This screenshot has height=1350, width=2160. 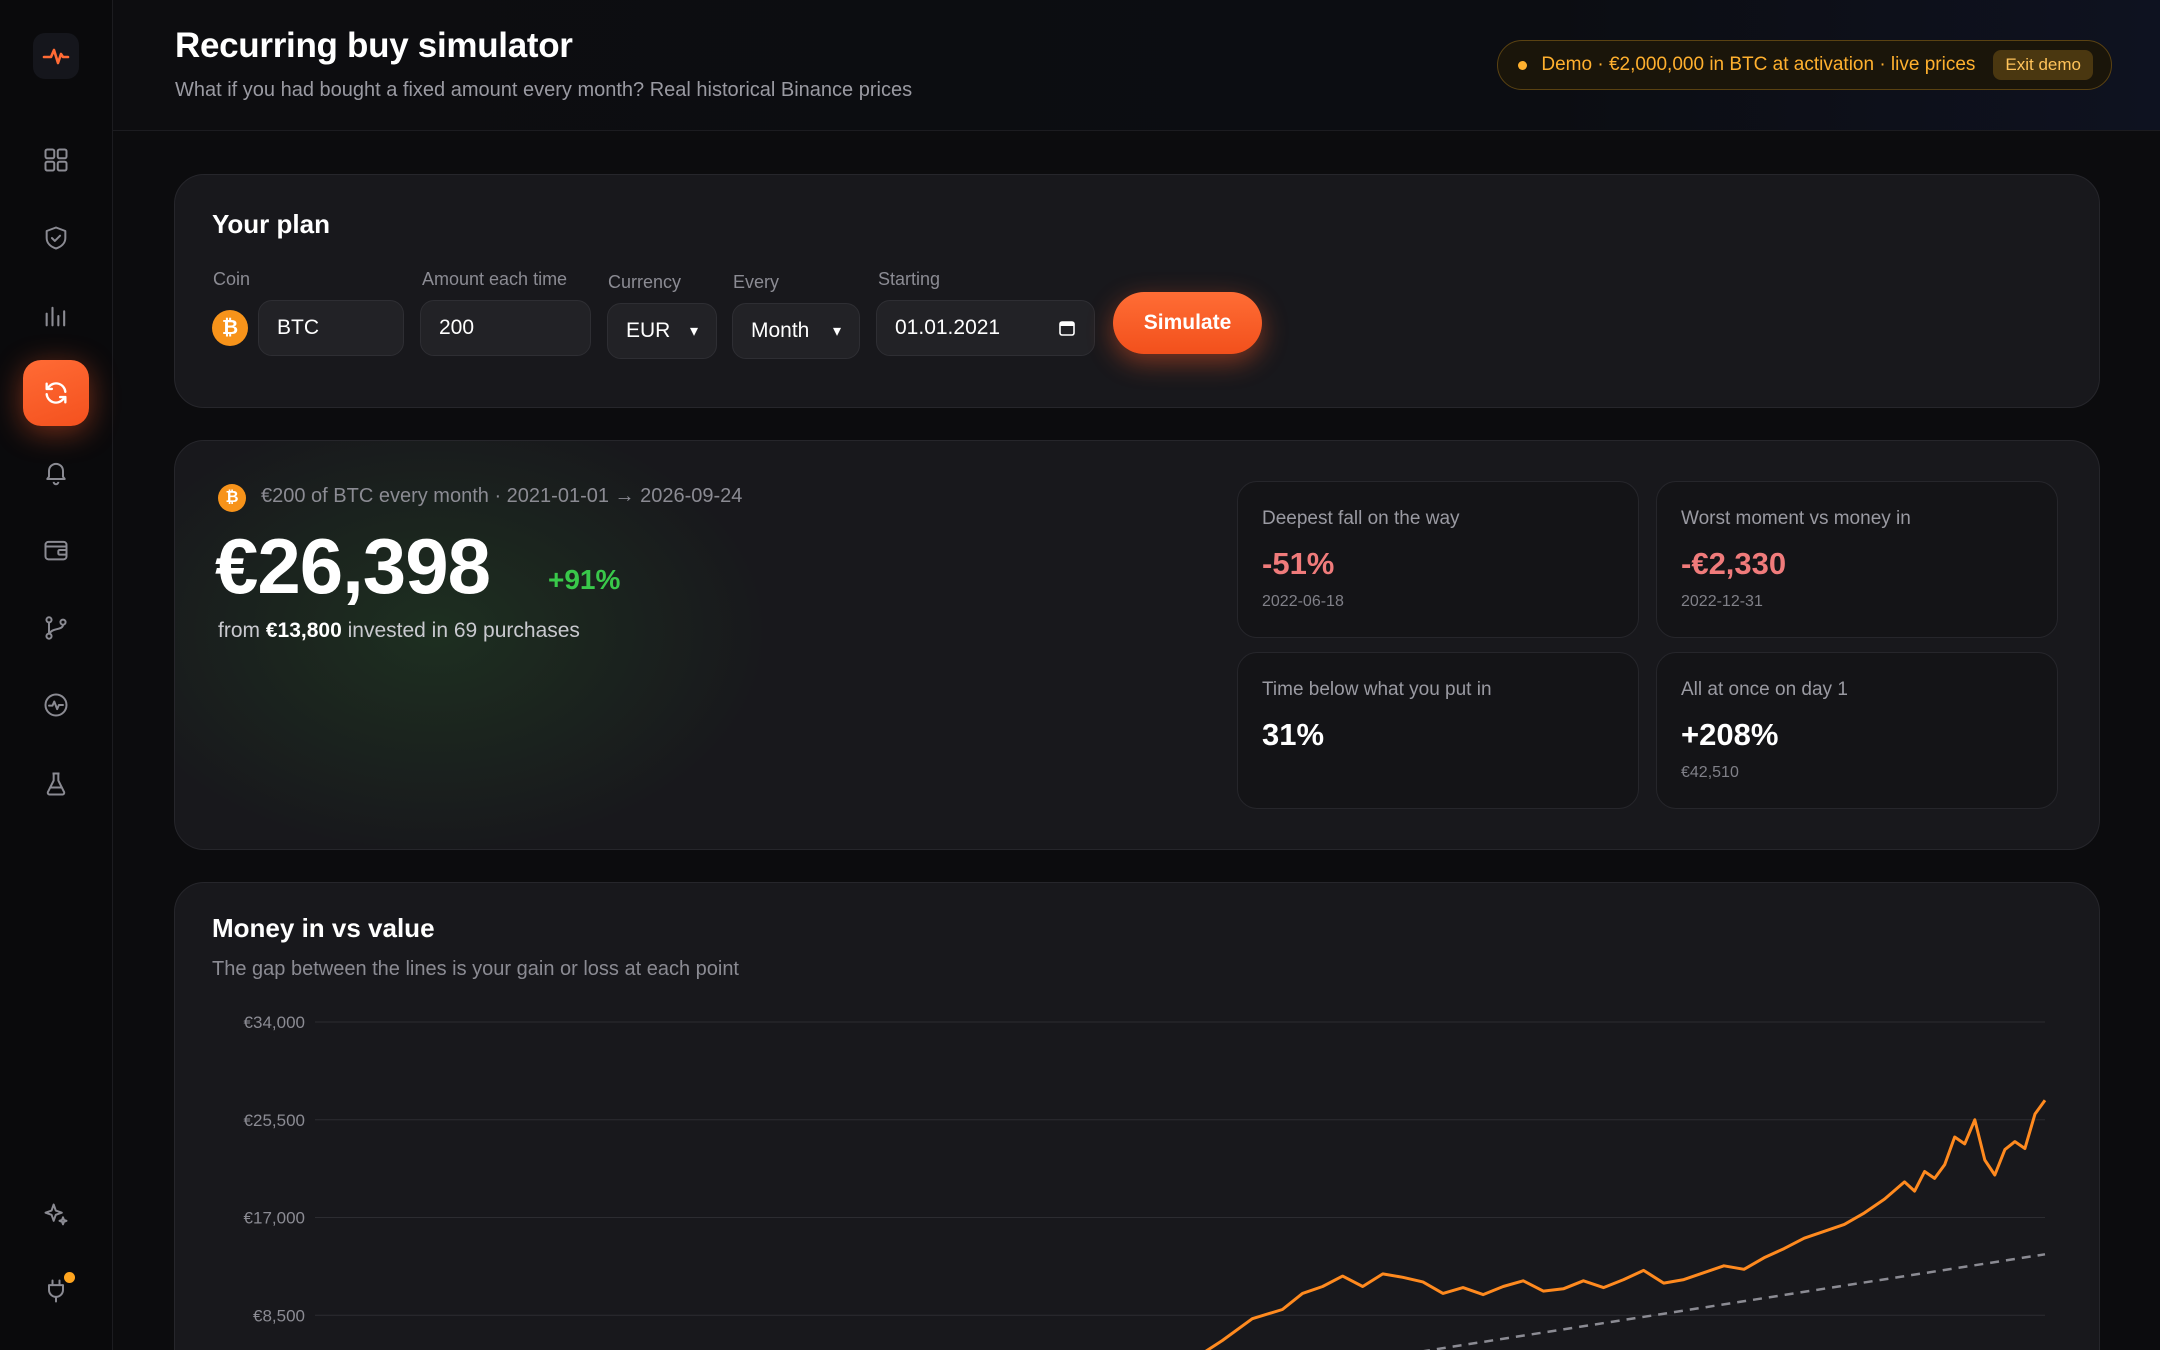 I want to click on stat-value: +208%, so click(x=1730, y=734).